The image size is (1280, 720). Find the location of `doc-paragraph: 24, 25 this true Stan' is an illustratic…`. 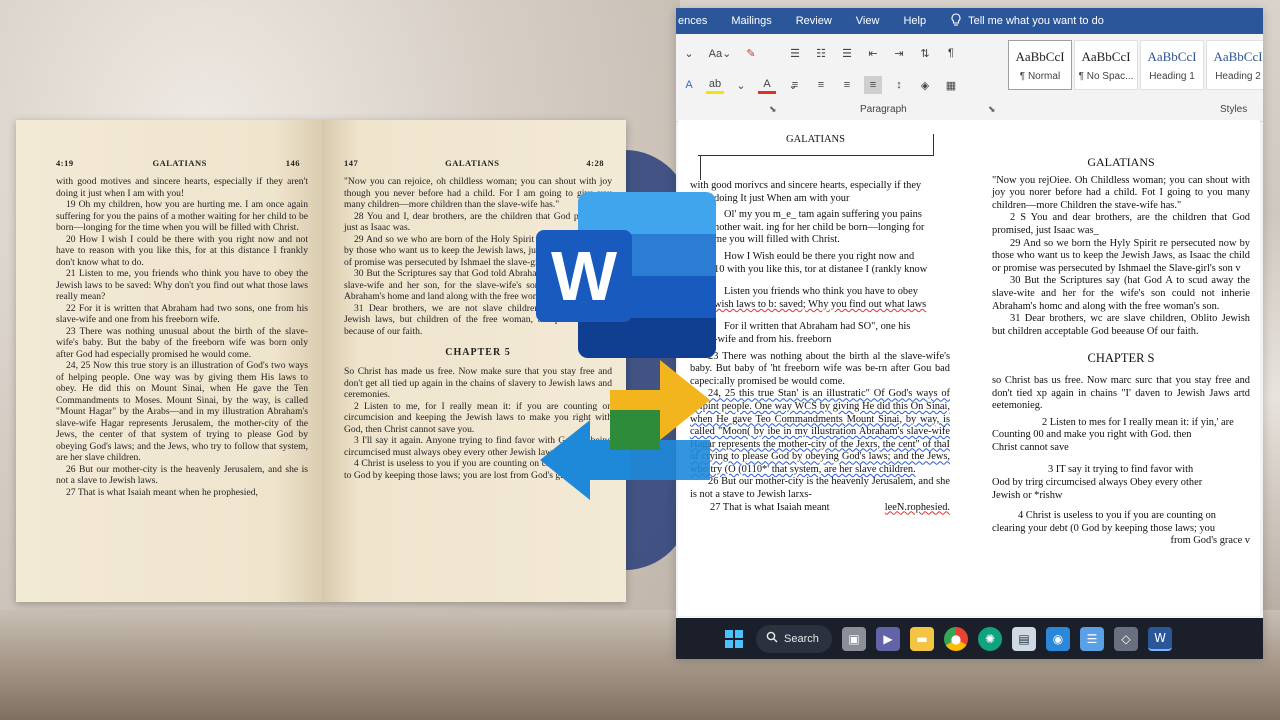

doc-paragraph: 24, 25 this true Stan' is an illustratic… is located at coordinates (820, 431).